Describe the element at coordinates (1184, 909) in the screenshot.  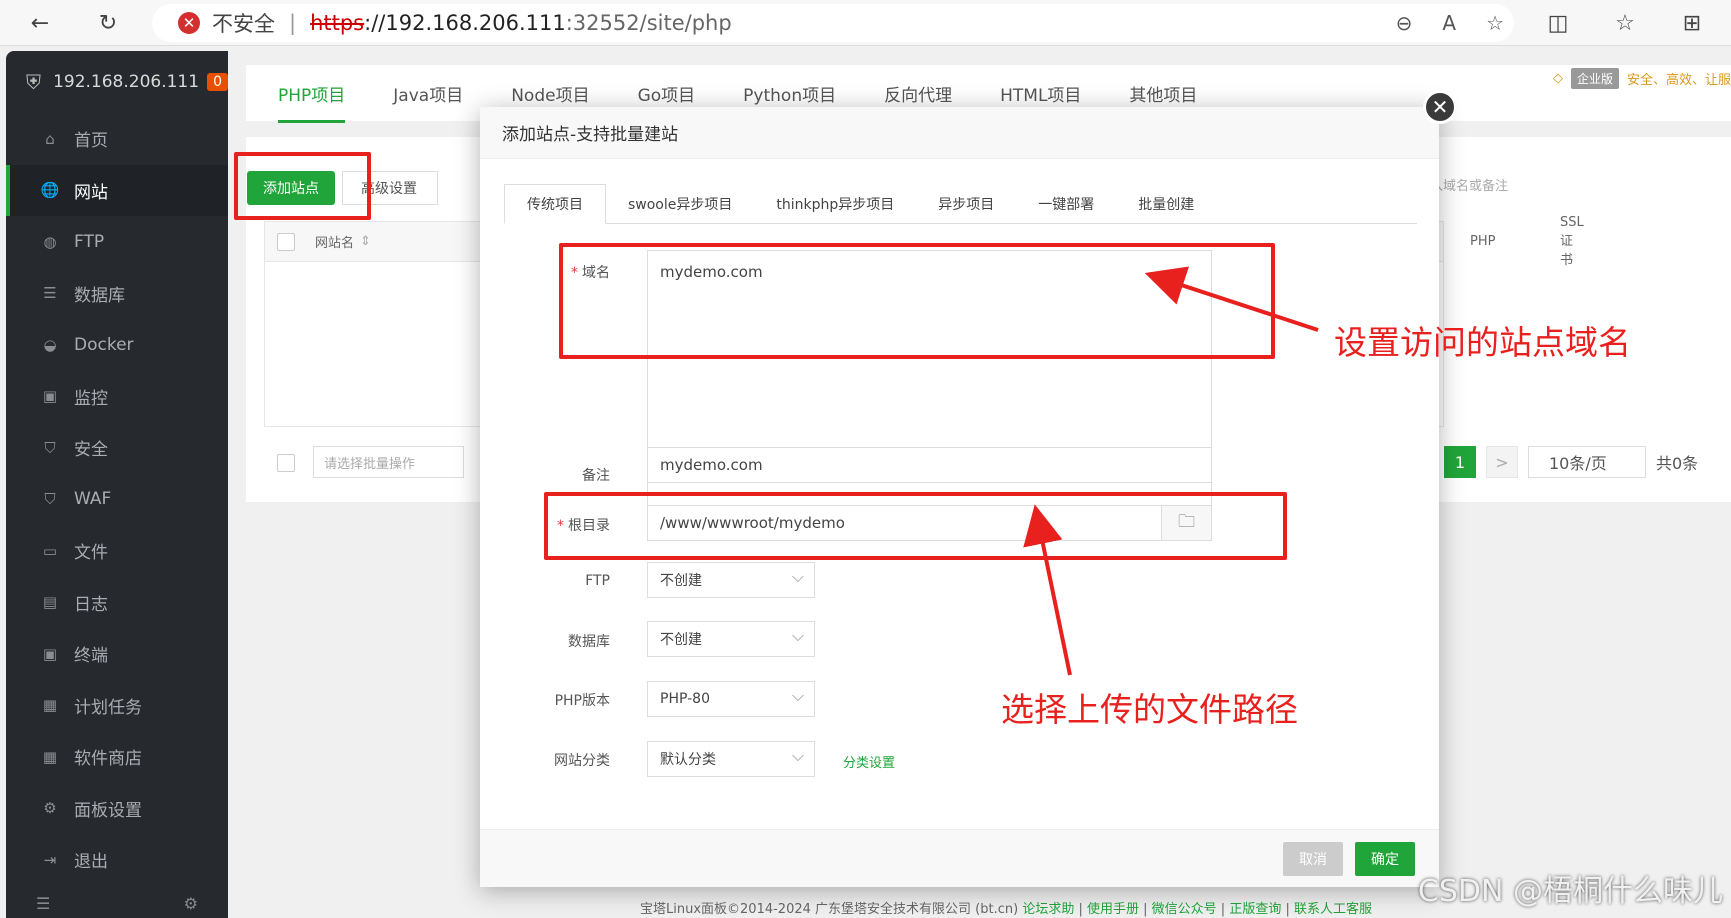
I see `footer-link: 微信公众号` at that location.